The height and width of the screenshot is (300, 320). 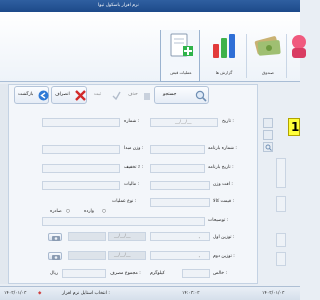 What do you see at coordinates (191, 293) in the screenshot?
I see `status-time: ۱۴:۰۳:۰۳` at bounding box center [191, 293].